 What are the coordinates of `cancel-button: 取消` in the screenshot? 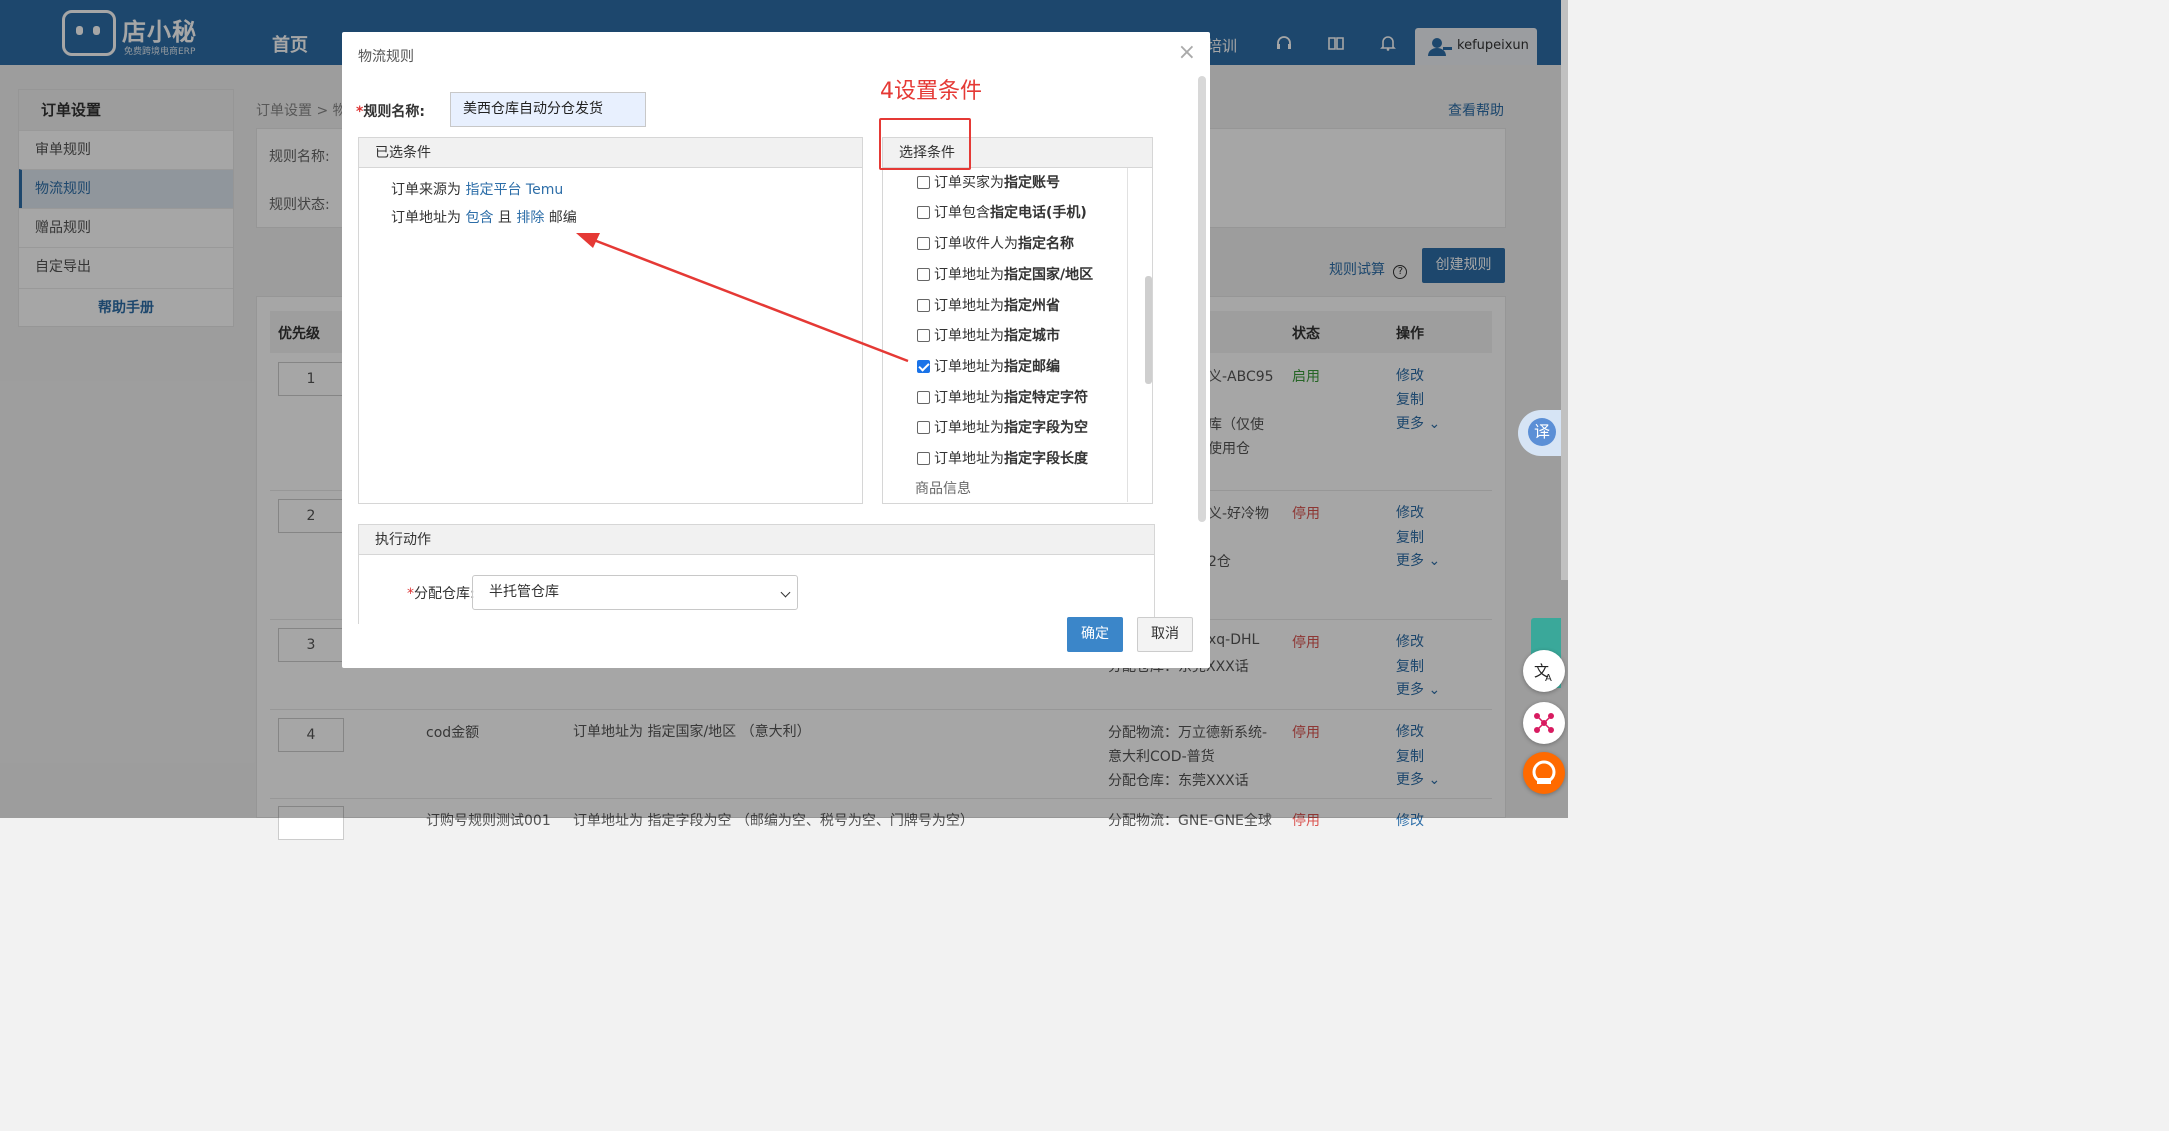 It's located at (1165, 634).